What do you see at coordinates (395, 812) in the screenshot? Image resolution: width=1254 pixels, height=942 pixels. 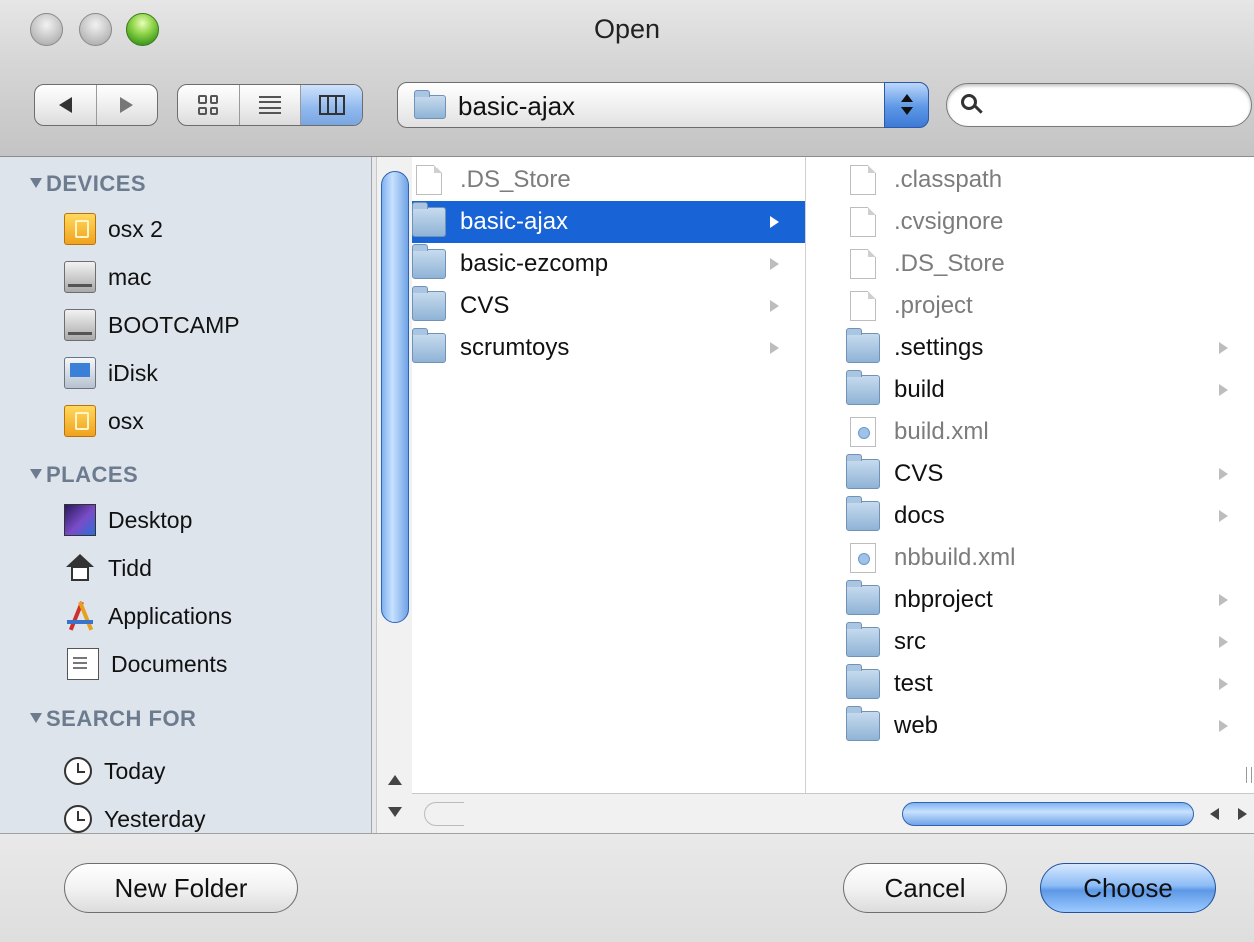 I see `scroll-down-icon` at bounding box center [395, 812].